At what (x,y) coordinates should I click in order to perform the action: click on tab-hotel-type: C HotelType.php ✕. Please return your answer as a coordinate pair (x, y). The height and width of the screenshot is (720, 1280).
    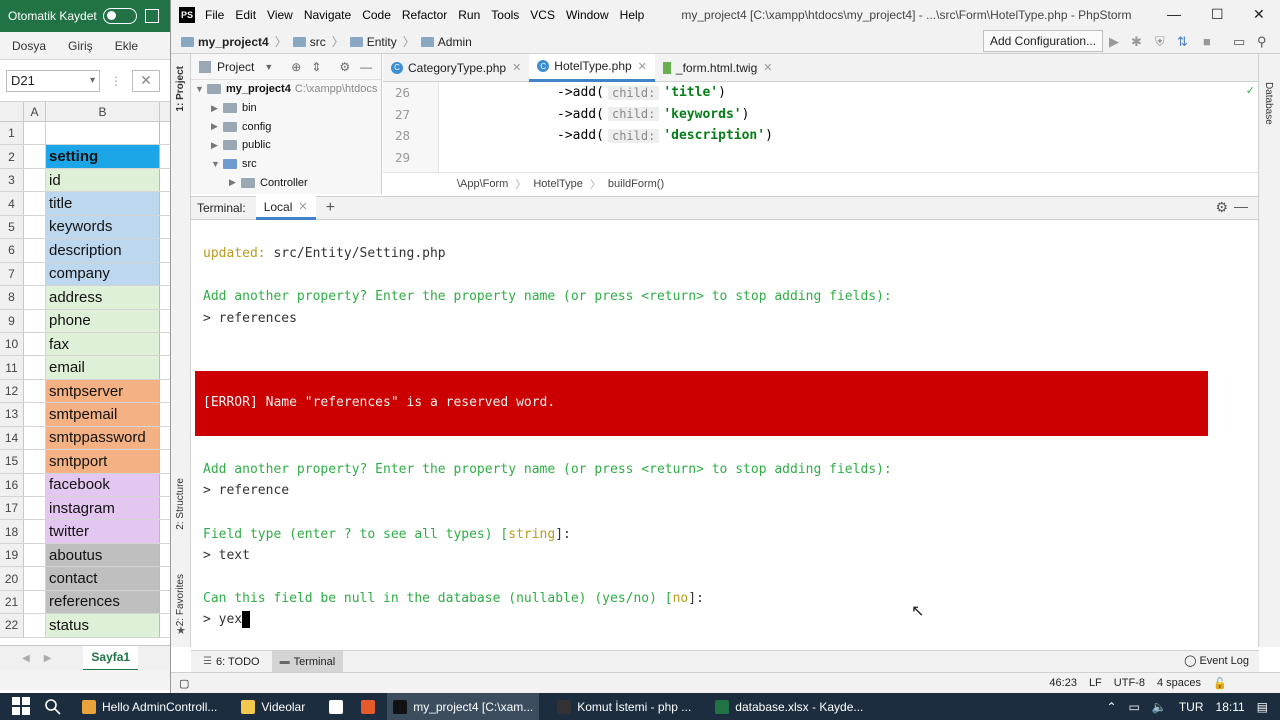
    Looking at the image, I should click on (592, 67).